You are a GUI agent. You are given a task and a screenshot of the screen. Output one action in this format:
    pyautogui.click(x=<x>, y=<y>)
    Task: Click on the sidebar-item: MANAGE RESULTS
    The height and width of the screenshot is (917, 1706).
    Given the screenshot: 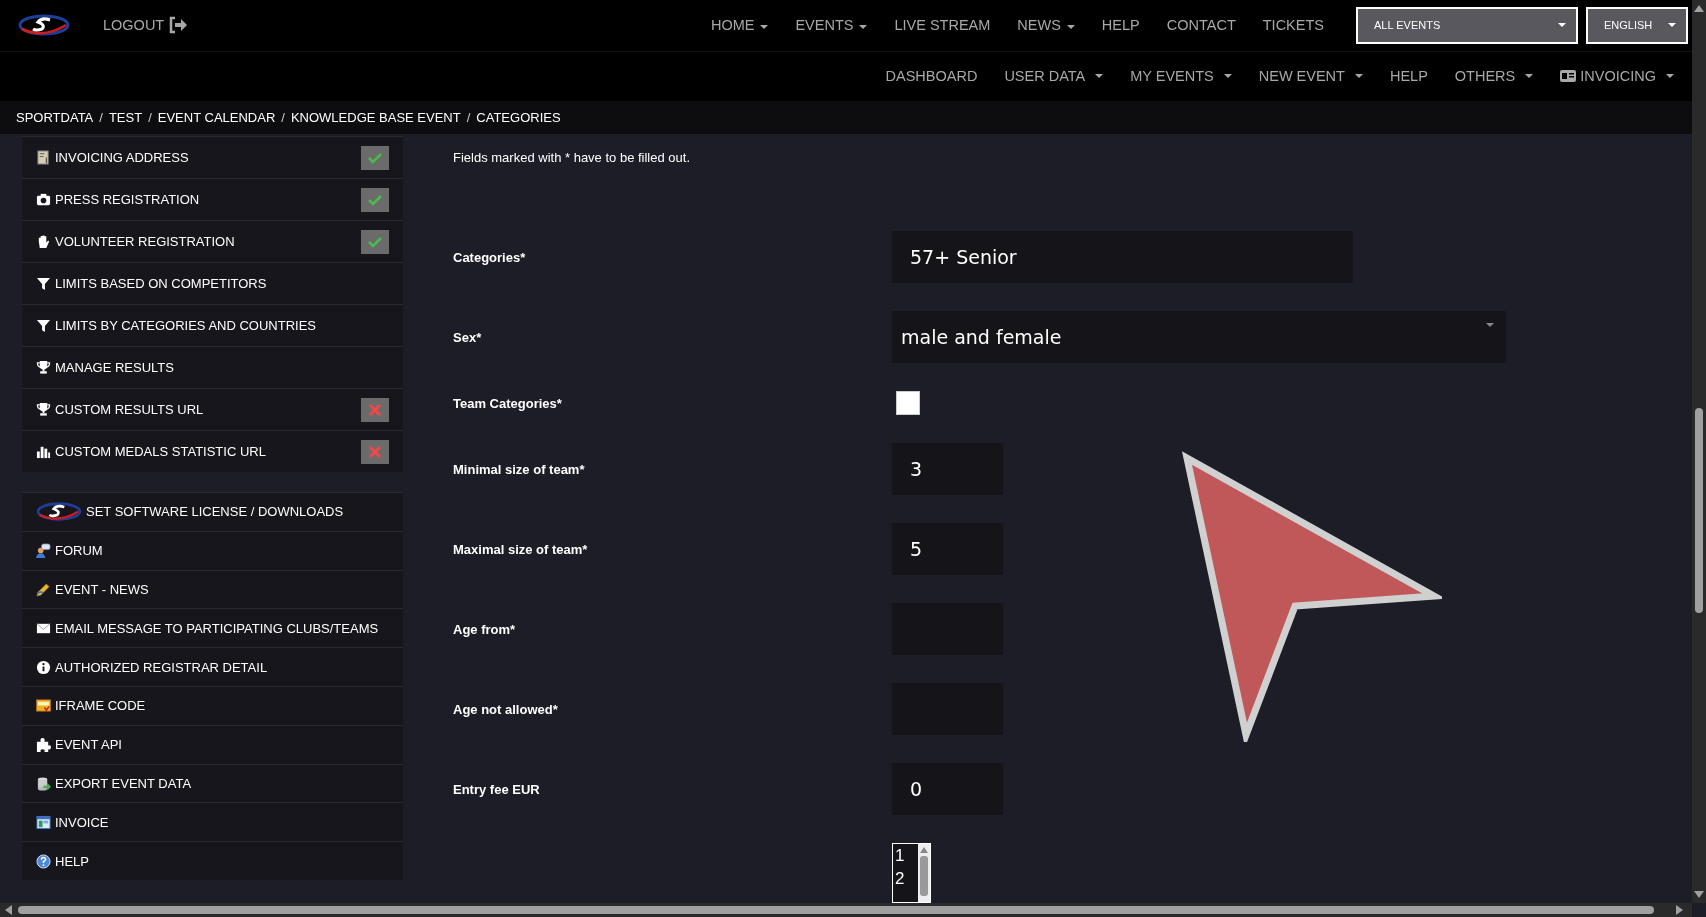 What is the action you would take?
    pyautogui.click(x=212, y=367)
    